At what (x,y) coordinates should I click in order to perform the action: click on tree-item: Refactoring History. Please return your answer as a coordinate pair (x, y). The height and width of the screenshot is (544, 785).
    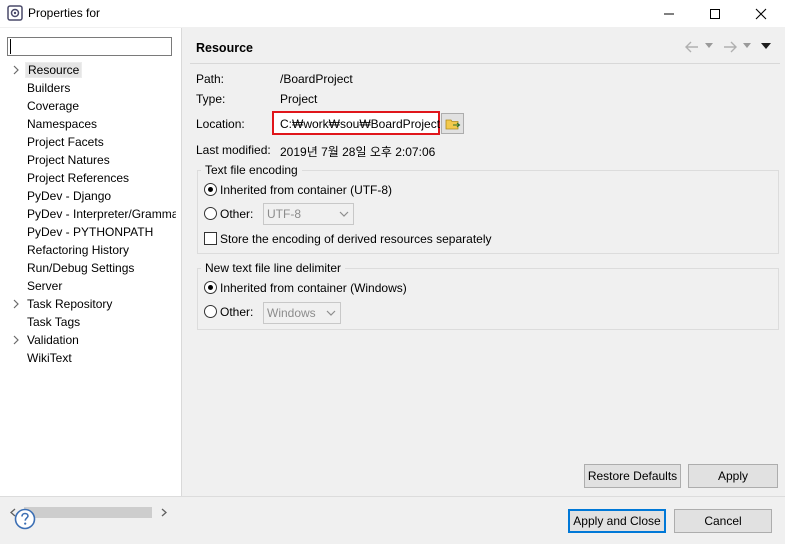
    Looking at the image, I should click on (88, 250).